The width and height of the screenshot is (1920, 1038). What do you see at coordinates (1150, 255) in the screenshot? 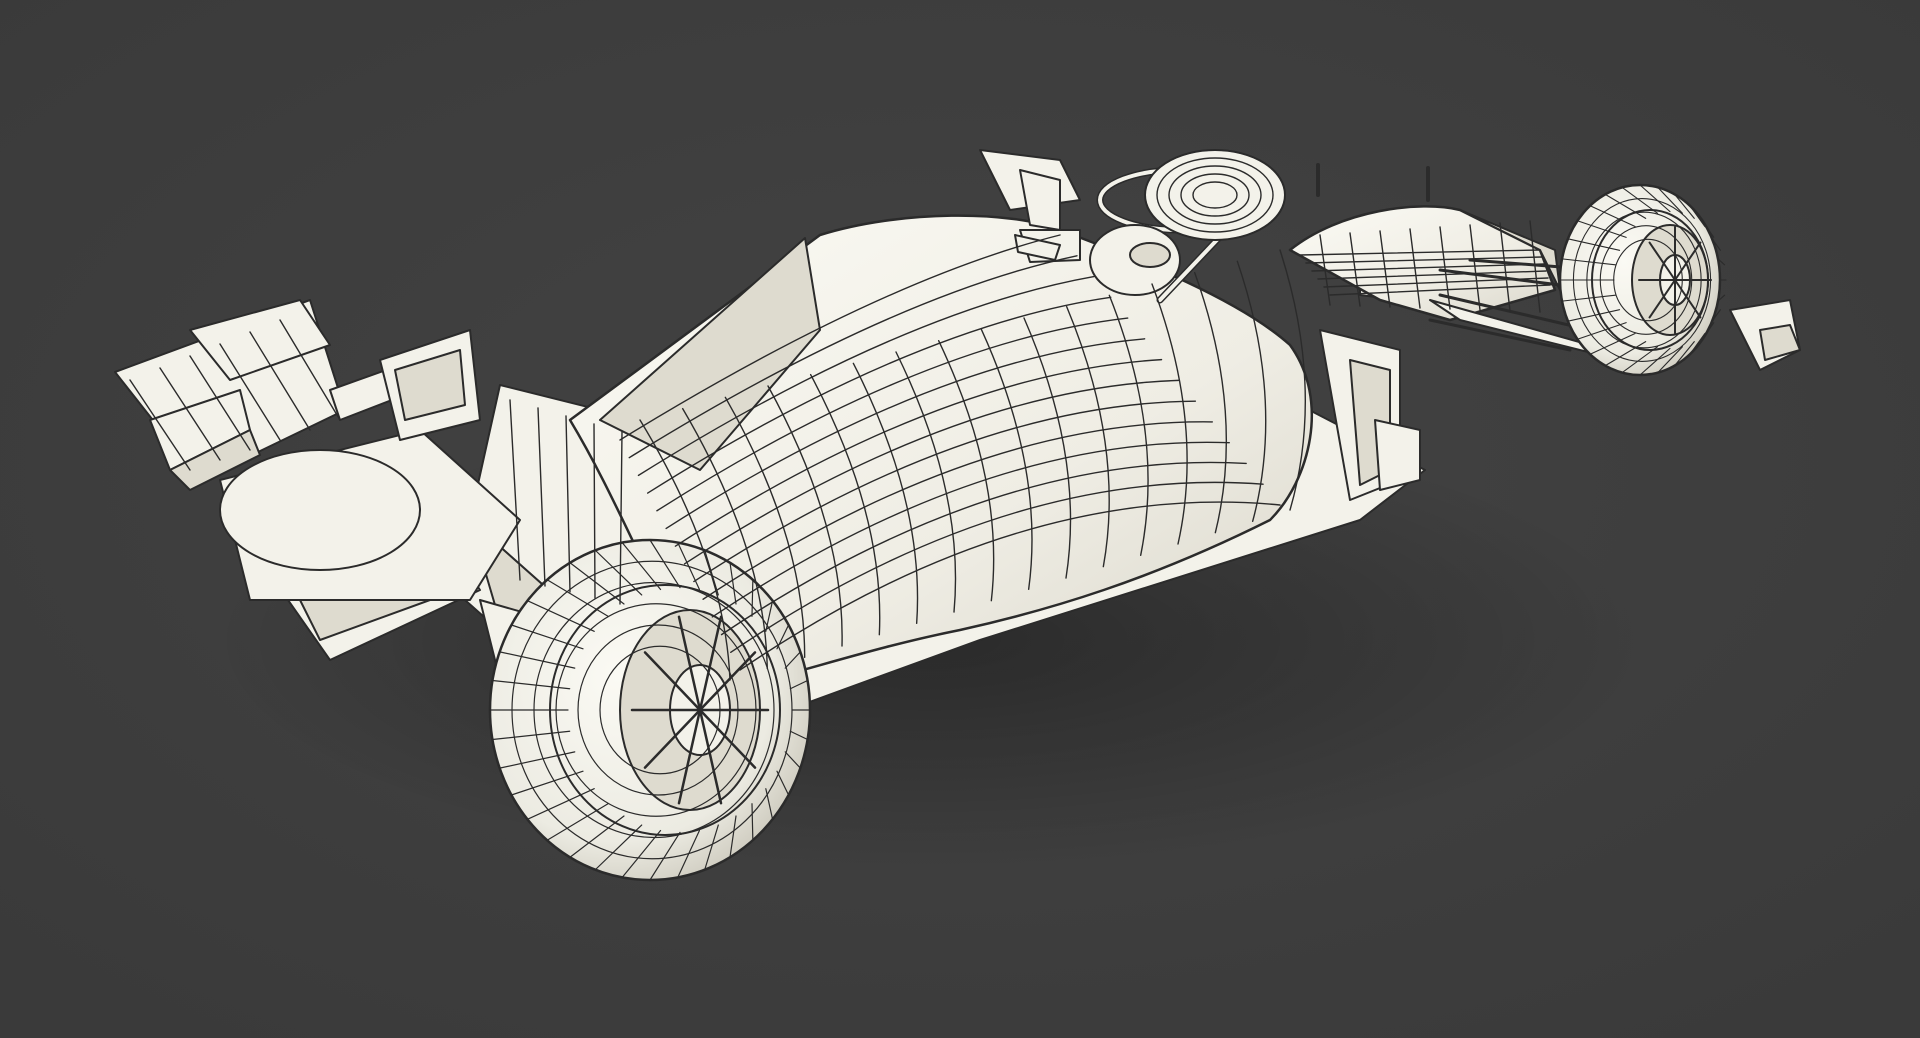
I see `driver-helmet-visor` at bounding box center [1150, 255].